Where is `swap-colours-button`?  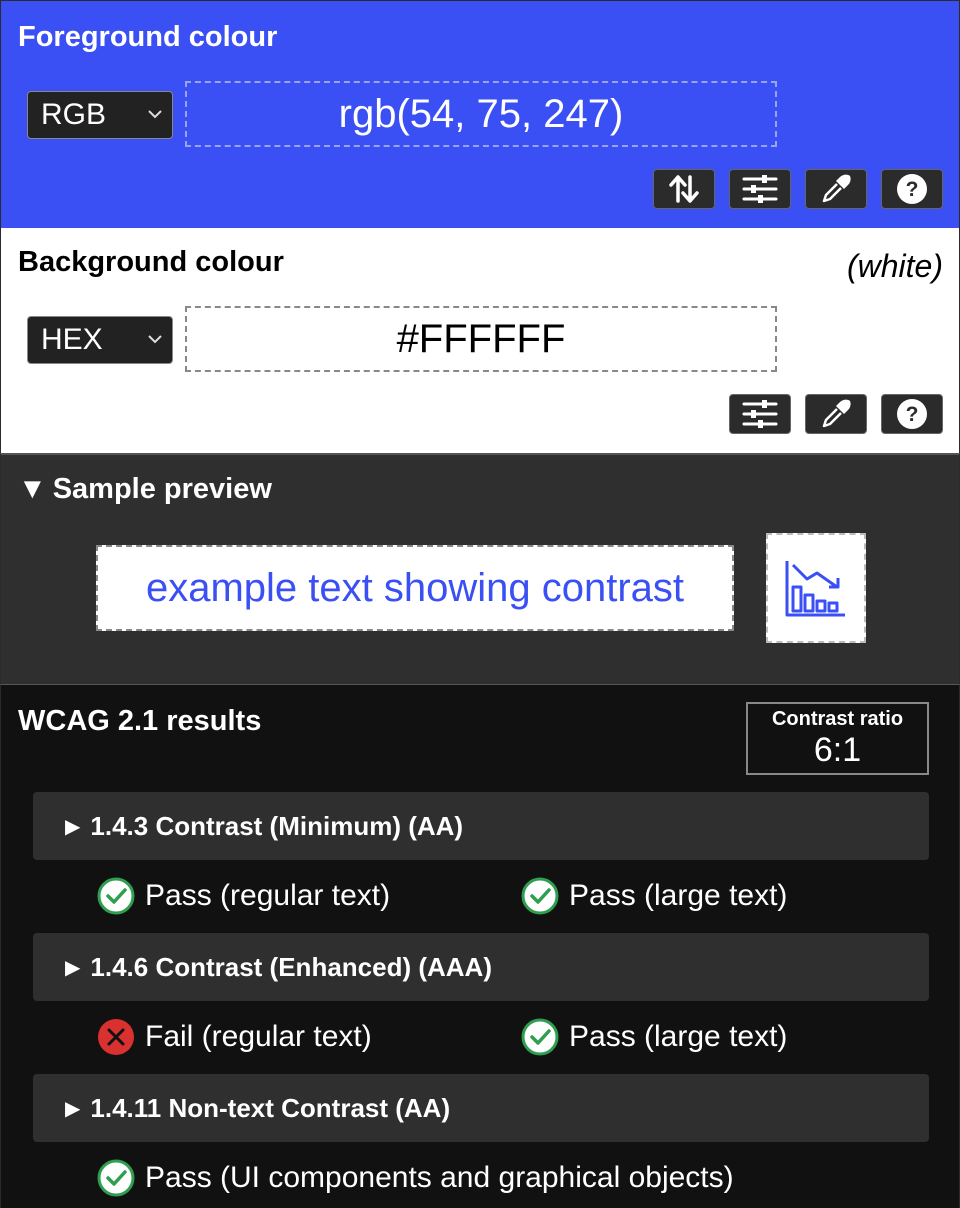
swap-colours-button is located at coordinates (684, 189).